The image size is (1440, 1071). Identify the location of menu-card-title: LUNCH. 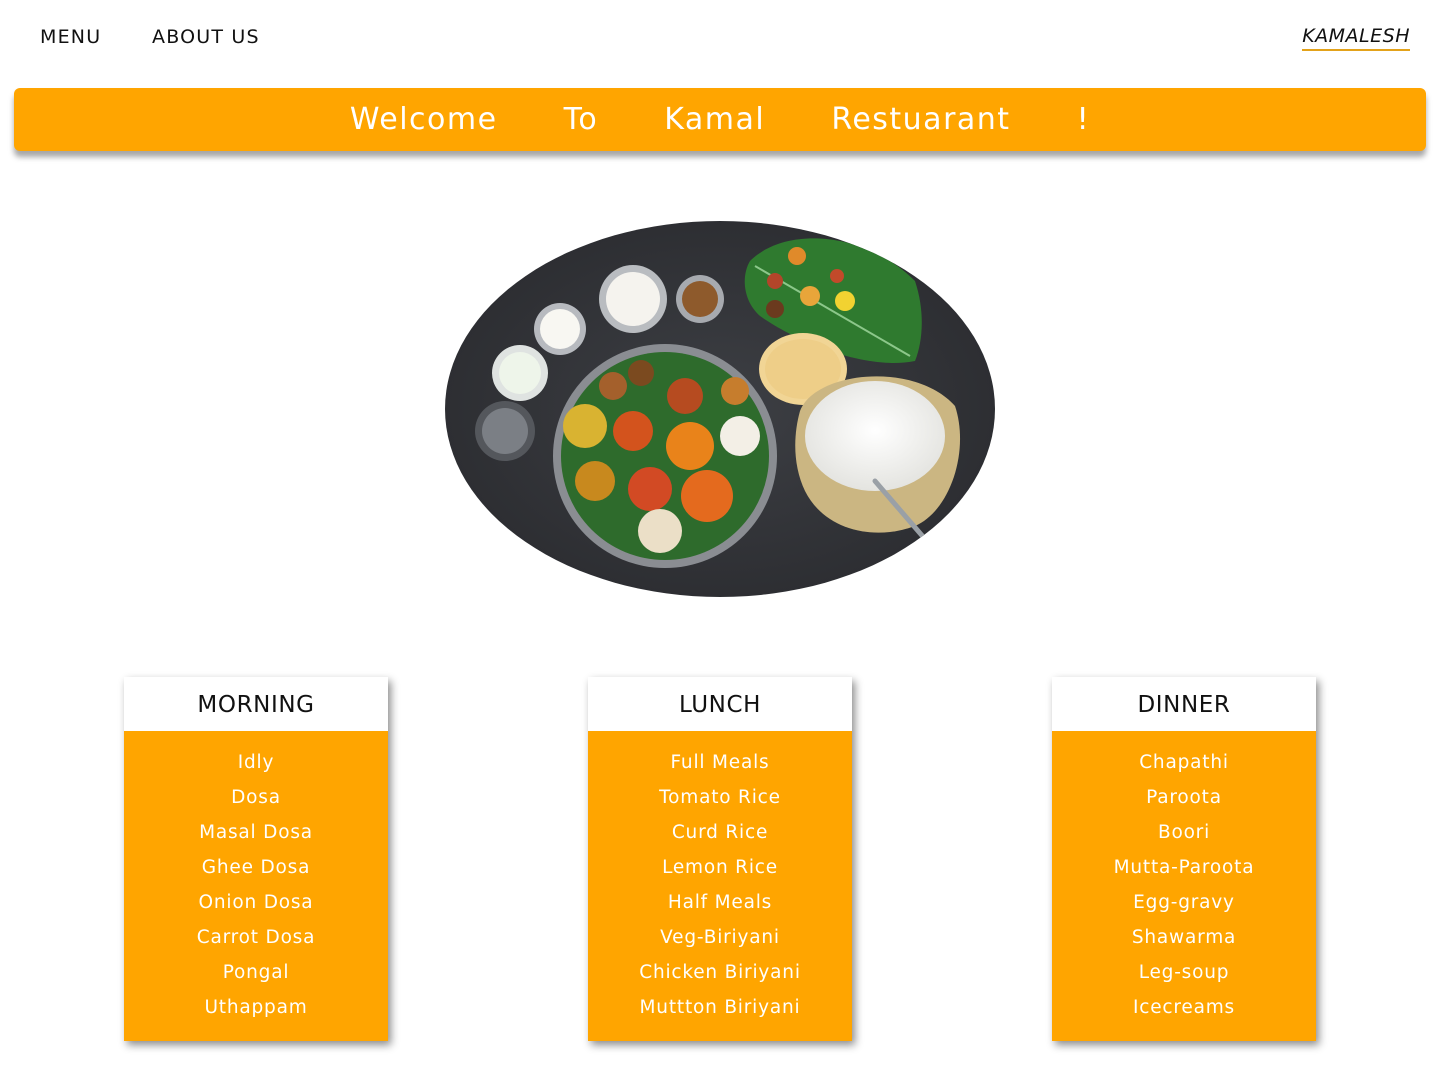
(720, 704).